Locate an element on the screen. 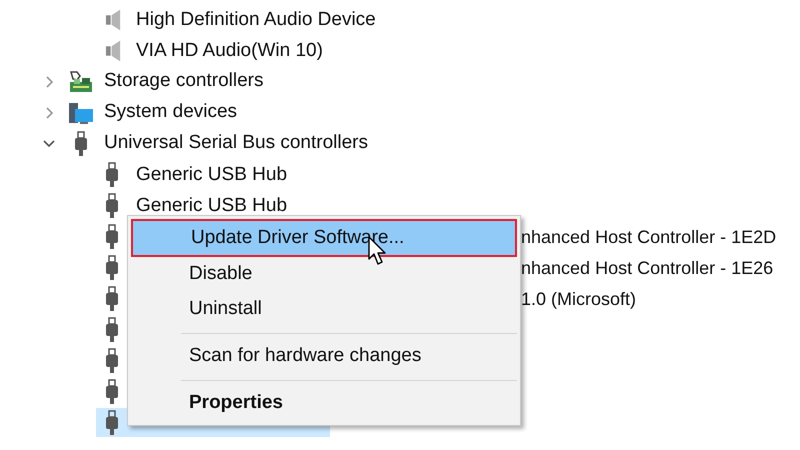 The image size is (800, 450). menu-item: Disable is located at coordinates (324, 274).